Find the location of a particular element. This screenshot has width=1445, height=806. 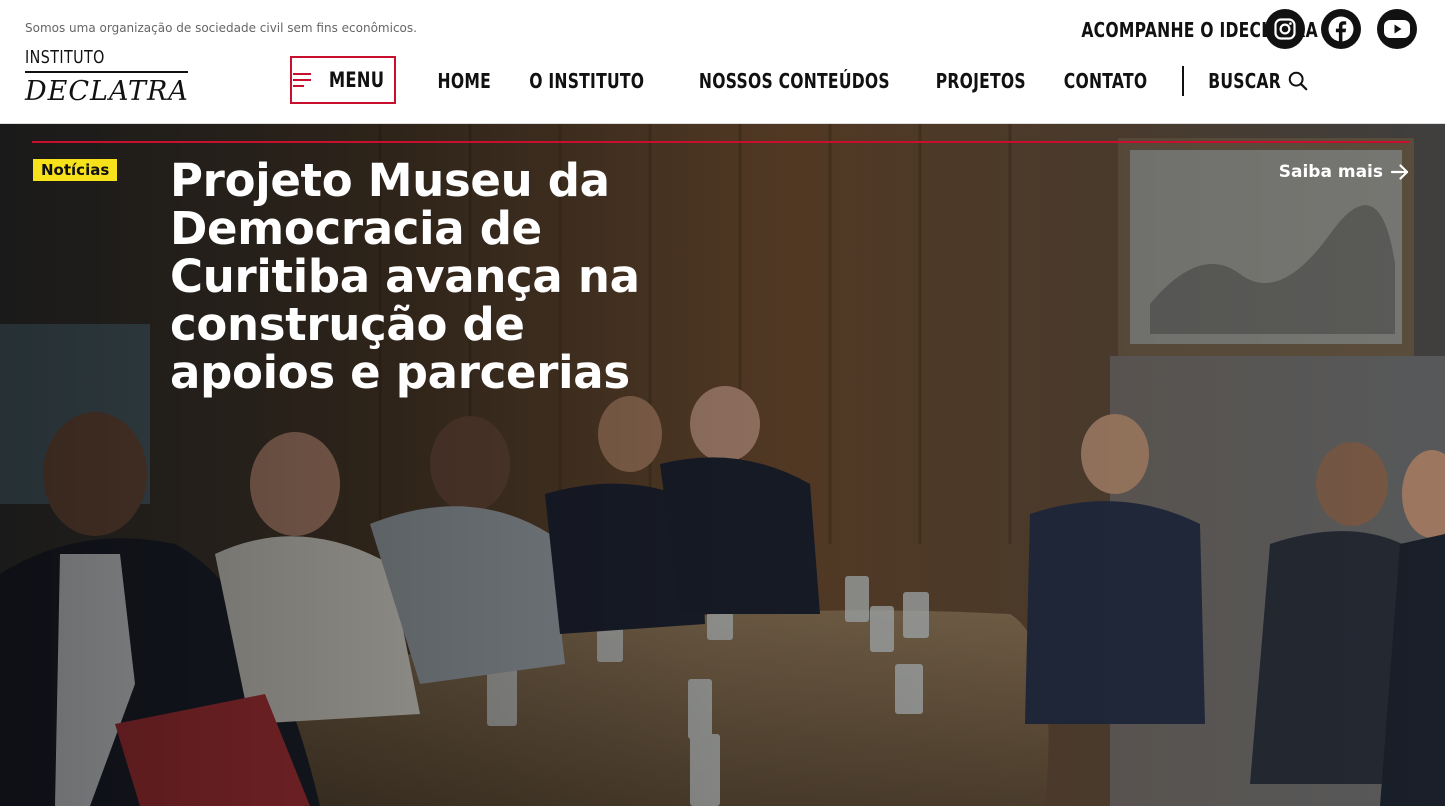

menu-label: MENU is located at coordinates (357, 80).